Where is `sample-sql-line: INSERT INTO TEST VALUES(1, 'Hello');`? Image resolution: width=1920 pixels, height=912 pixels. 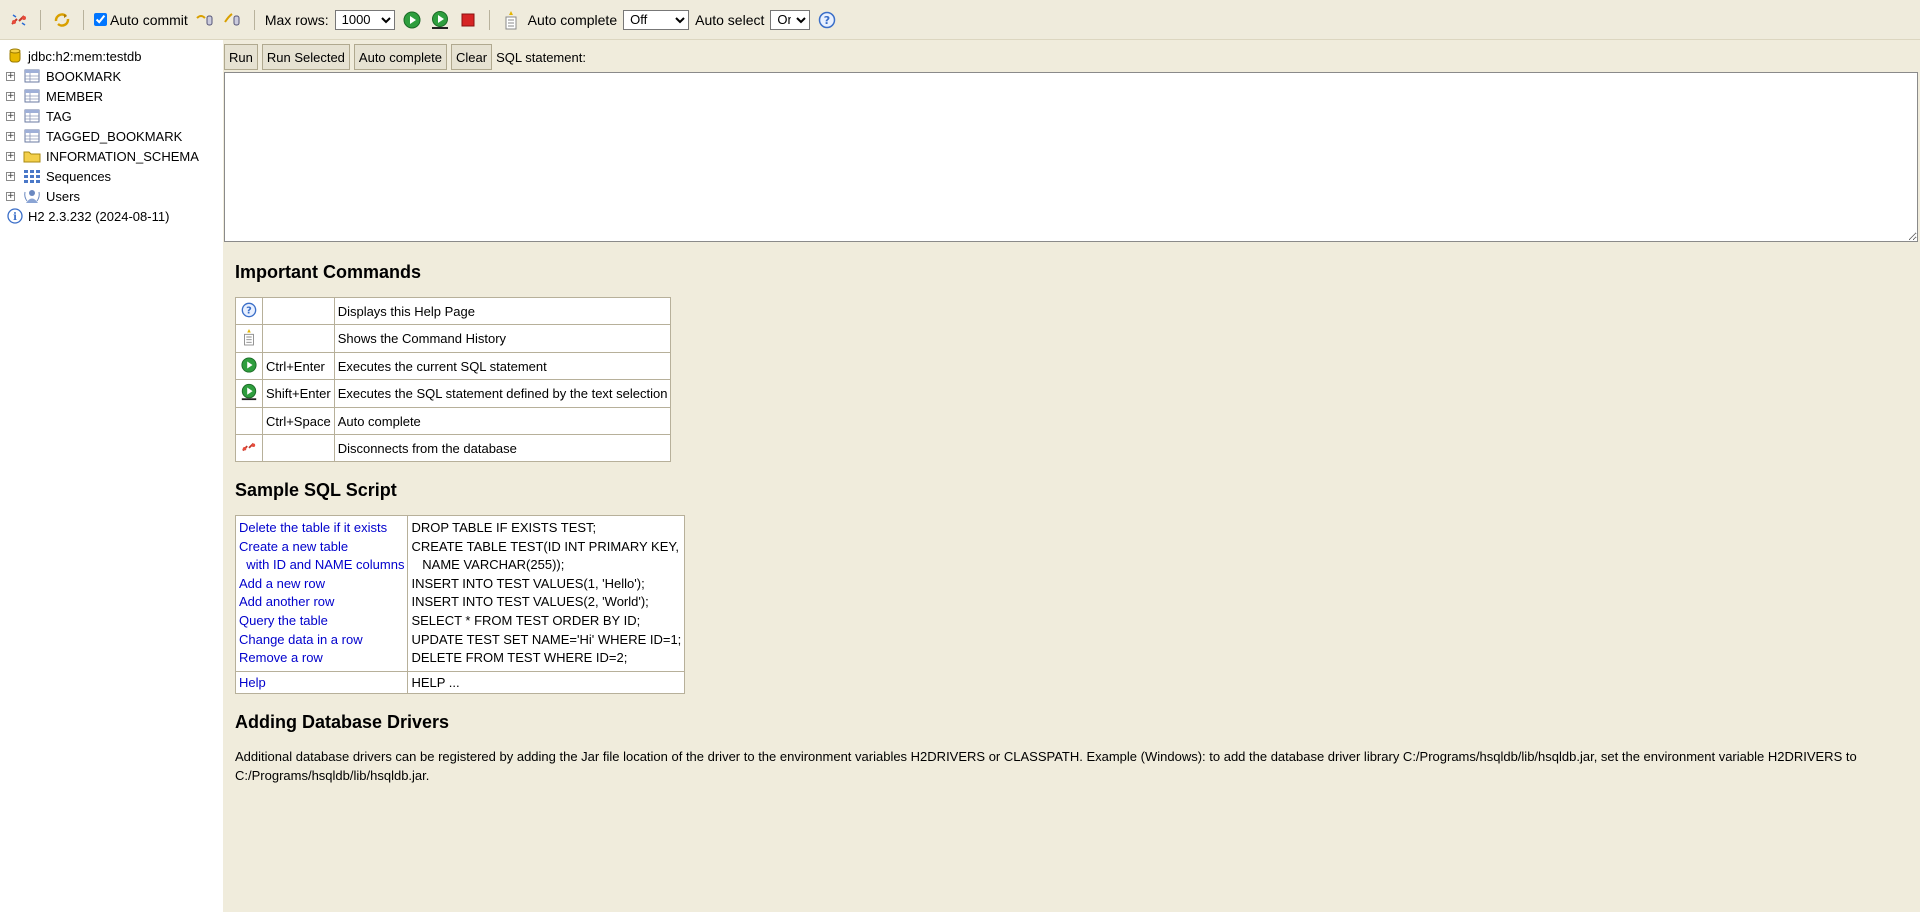
sample-sql-line: INSERT INTO TEST VALUES(1, 'Hello'); is located at coordinates (528, 583).